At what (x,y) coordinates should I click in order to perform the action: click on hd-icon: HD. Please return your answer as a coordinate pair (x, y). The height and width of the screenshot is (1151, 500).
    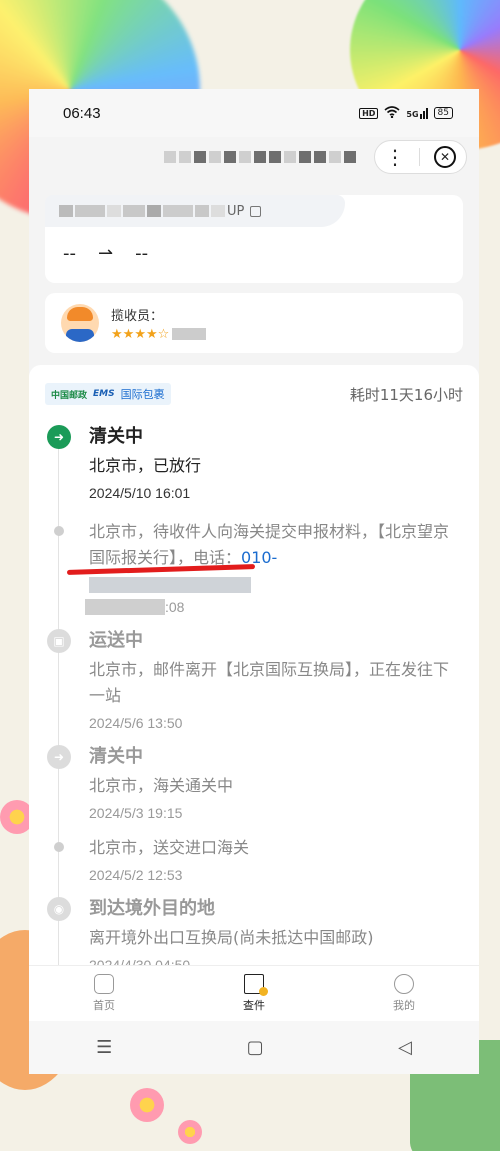
    Looking at the image, I should click on (369, 113).